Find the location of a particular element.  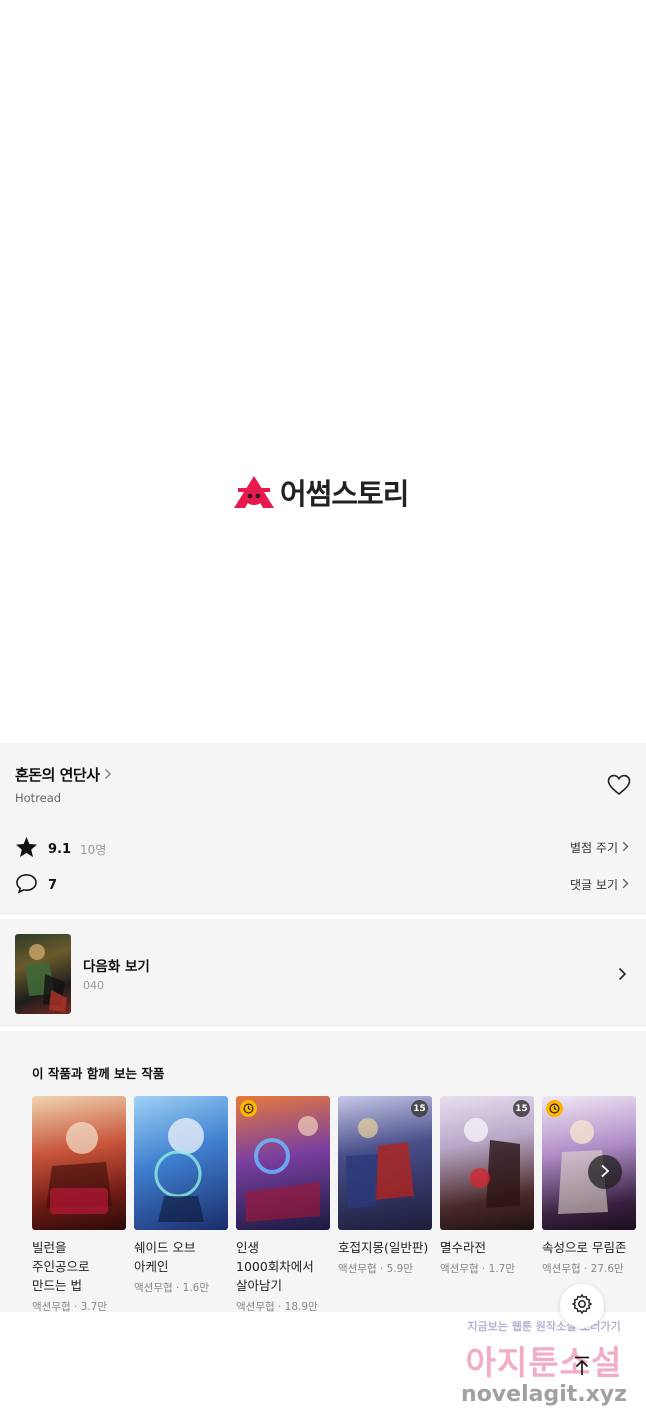

next-episode-label: 다음화 보기 is located at coordinates (116, 967).